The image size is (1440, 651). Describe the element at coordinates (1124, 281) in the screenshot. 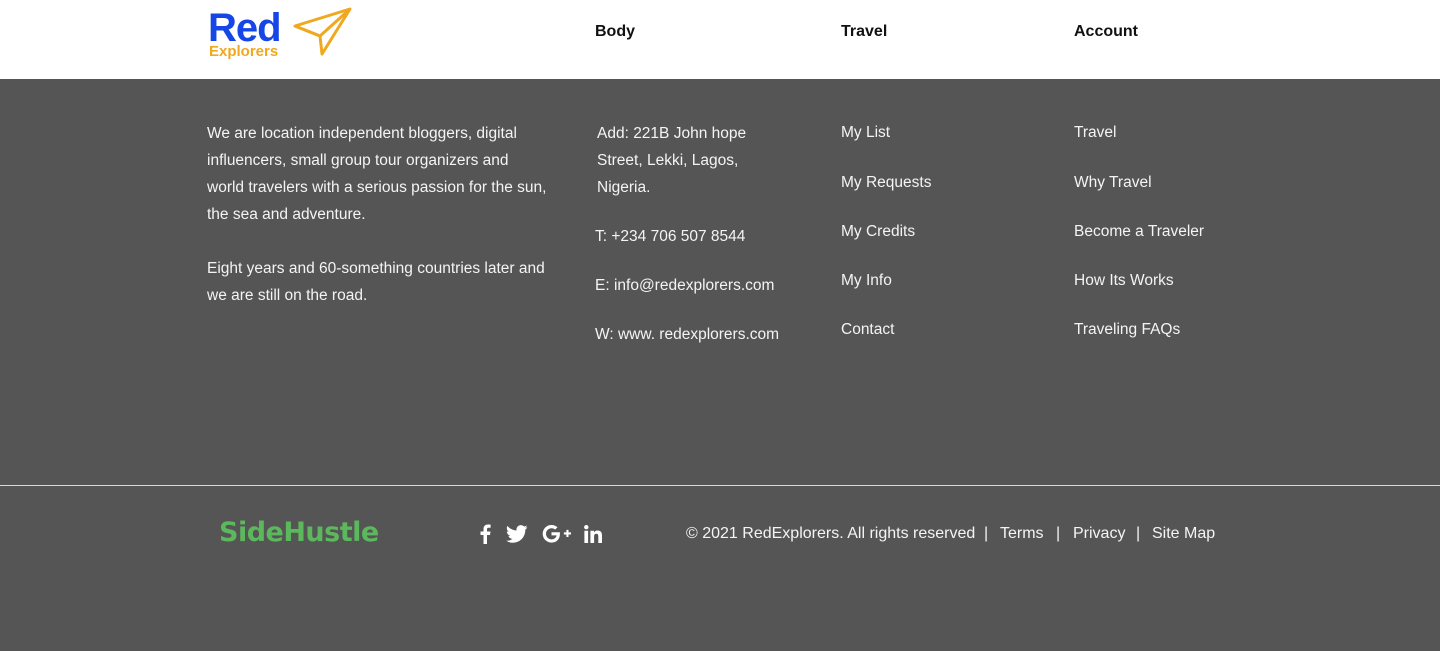

I see `link-how-it-works: How Its Works` at that location.